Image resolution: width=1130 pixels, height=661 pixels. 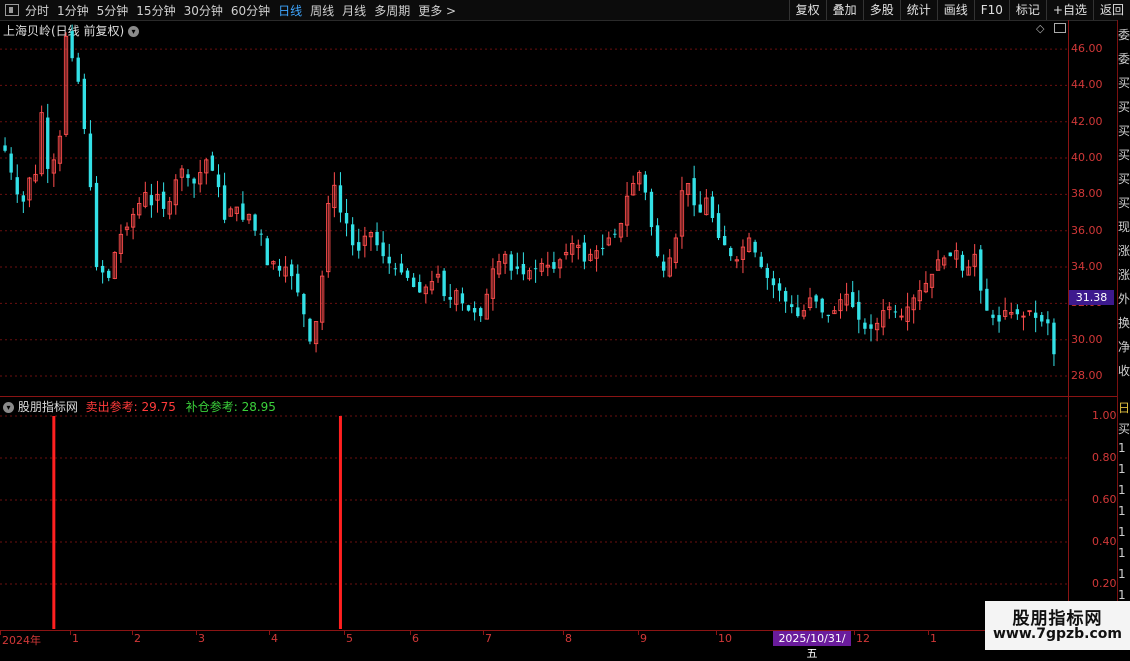 What do you see at coordinates (881, 10) in the screenshot?
I see `toolbar-button: 多股` at bounding box center [881, 10].